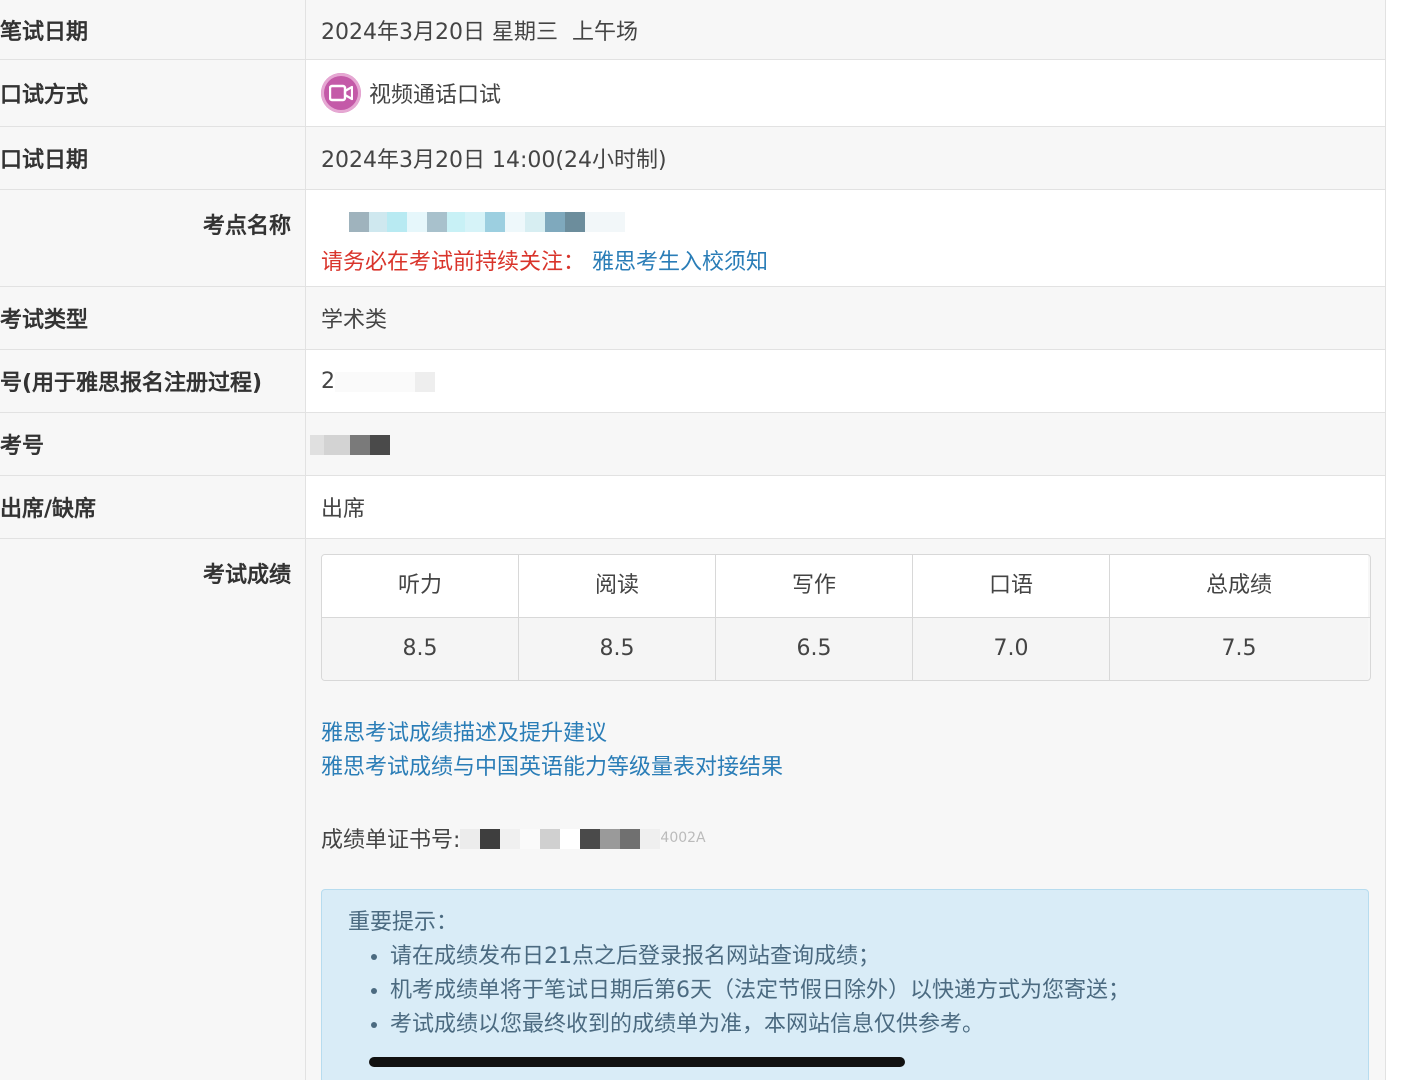  What do you see at coordinates (845, 93) in the screenshot?
I see `value-speaking-mode: 视频通话口试` at bounding box center [845, 93].